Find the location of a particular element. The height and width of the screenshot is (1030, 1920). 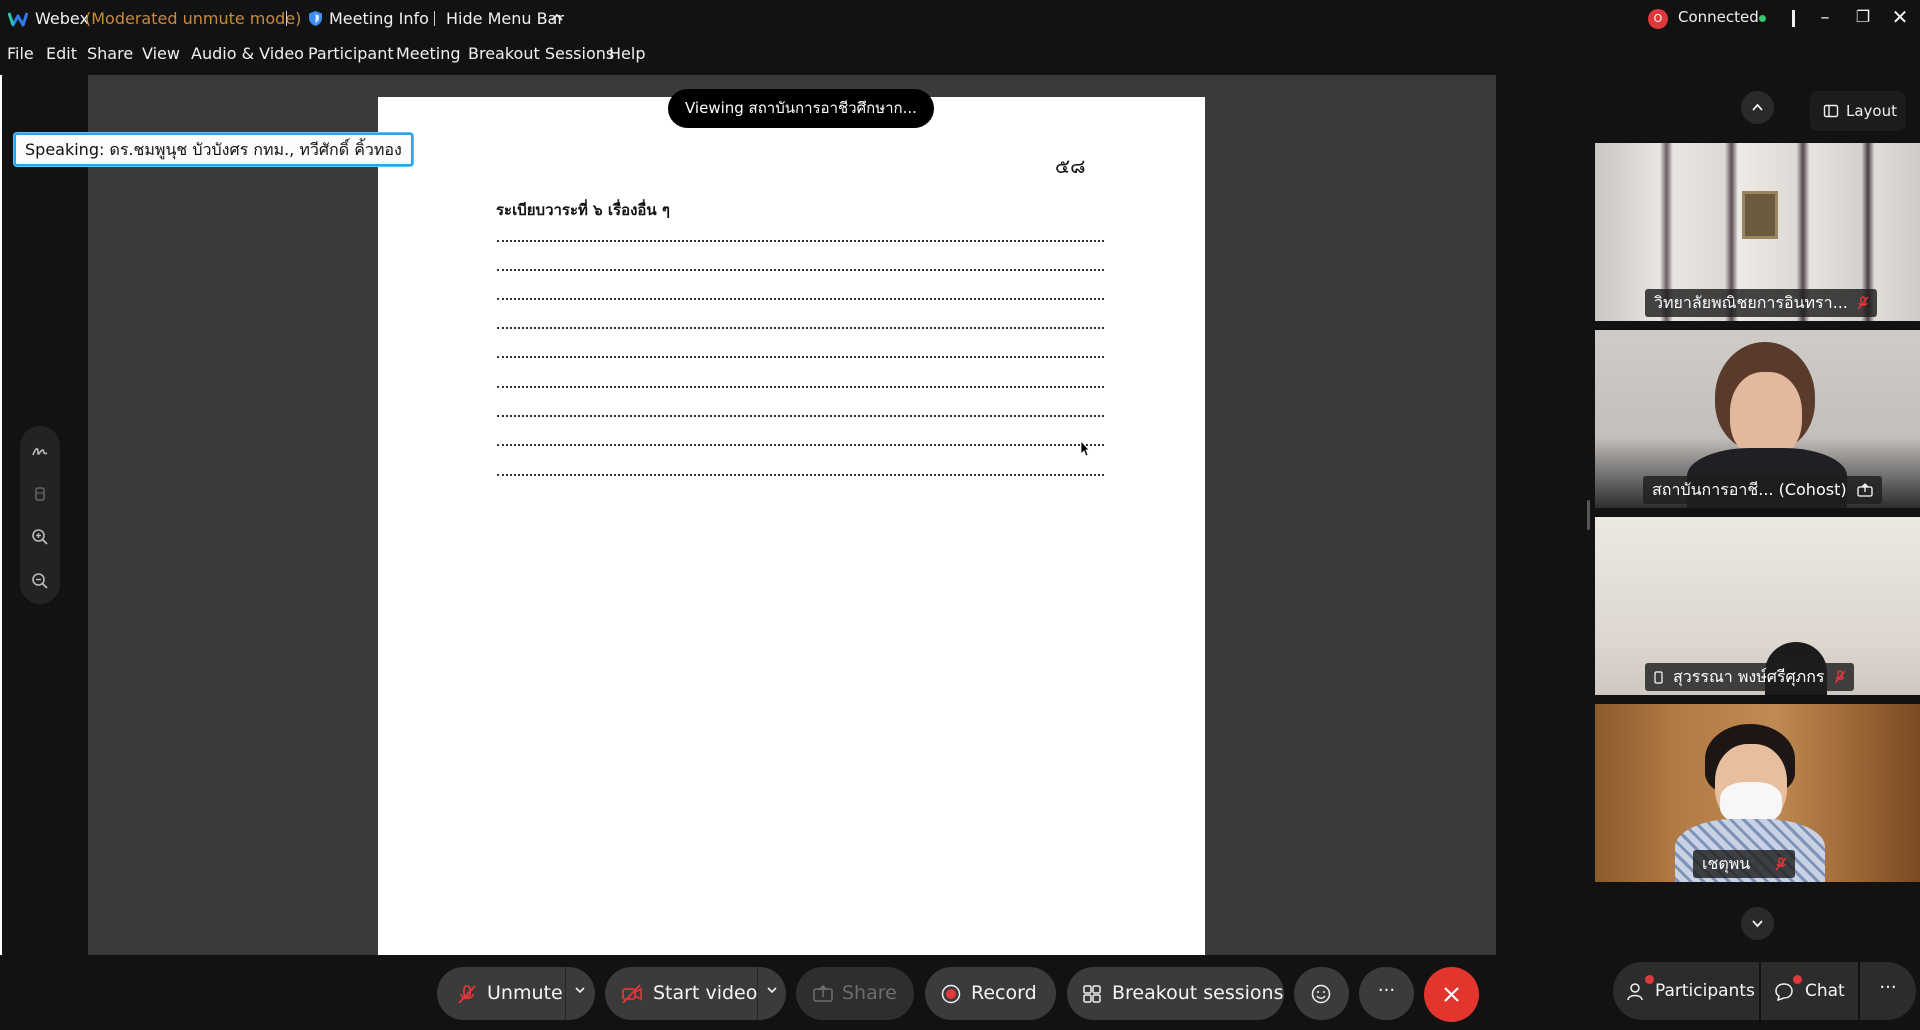

mouse-pointer-icon is located at coordinates (1085, 448).